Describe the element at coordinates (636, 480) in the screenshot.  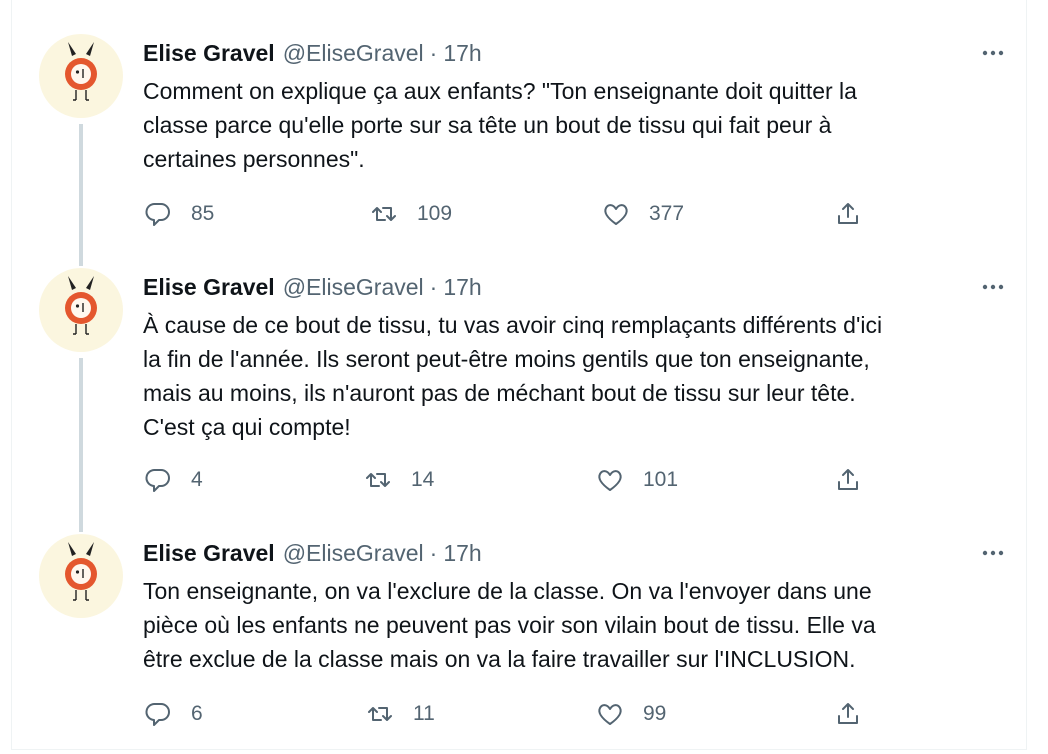
I see `like-button: 101` at that location.